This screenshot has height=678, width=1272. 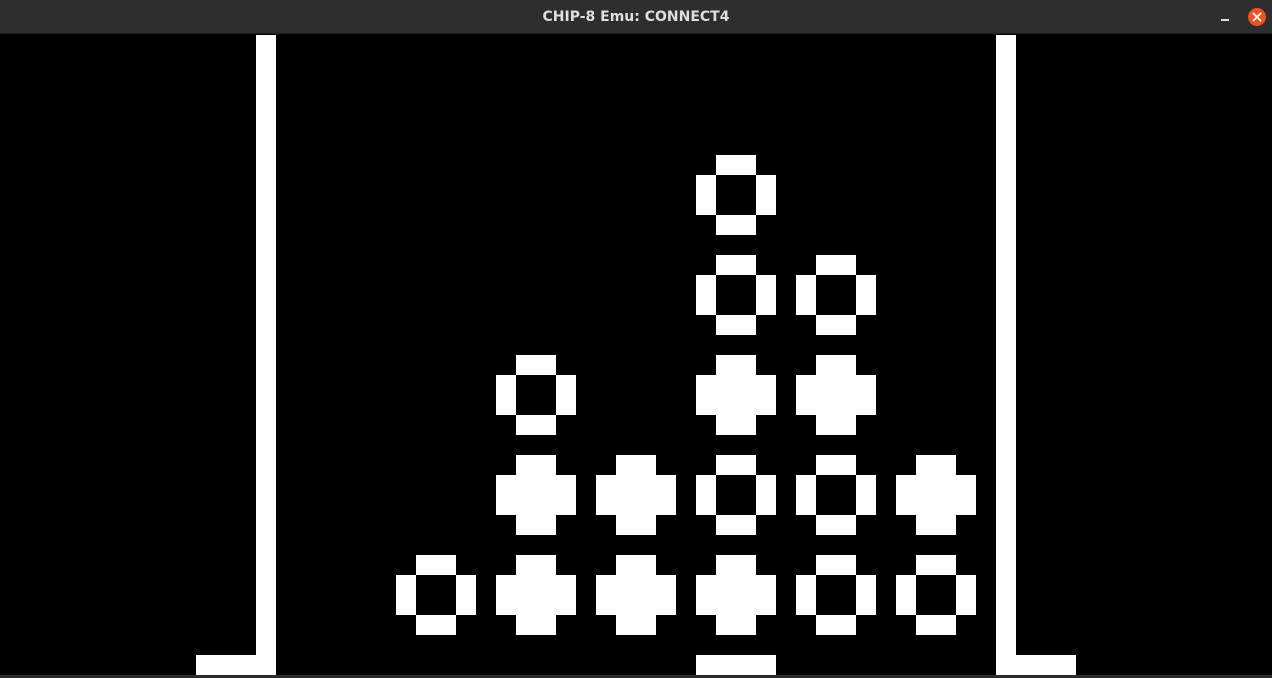 What do you see at coordinates (1006, 355) in the screenshot?
I see `board-right-wall` at bounding box center [1006, 355].